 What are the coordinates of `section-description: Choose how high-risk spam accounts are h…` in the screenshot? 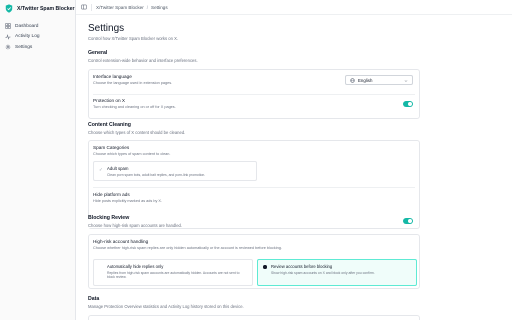 It's located at (135, 225).